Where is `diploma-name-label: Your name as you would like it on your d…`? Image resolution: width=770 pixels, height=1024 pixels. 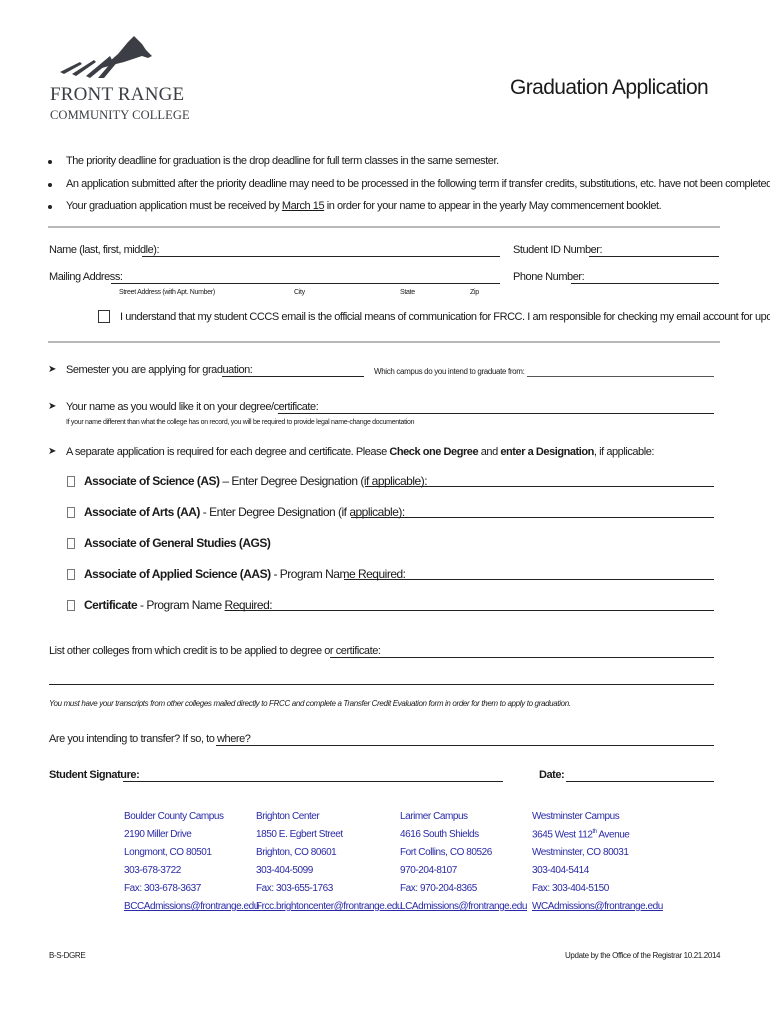 diploma-name-label: Your name as you would like it on your d… is located at coordinates (192, 407).